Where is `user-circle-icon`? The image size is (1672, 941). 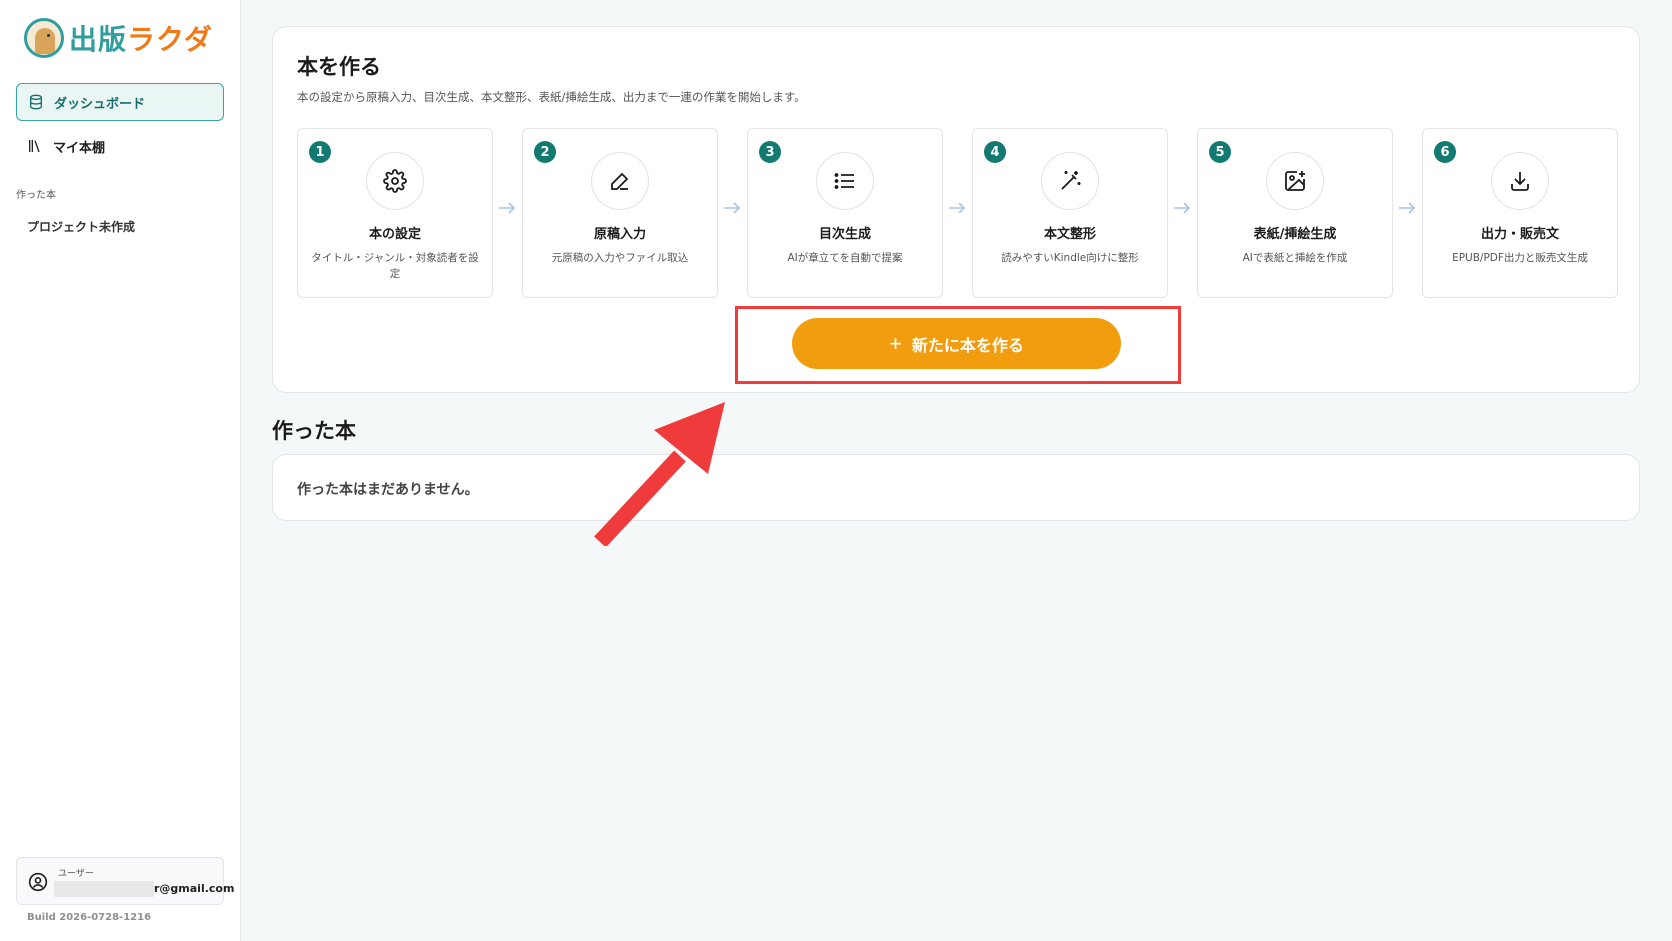 user-circle-icon is located at coordinates (38, 882).